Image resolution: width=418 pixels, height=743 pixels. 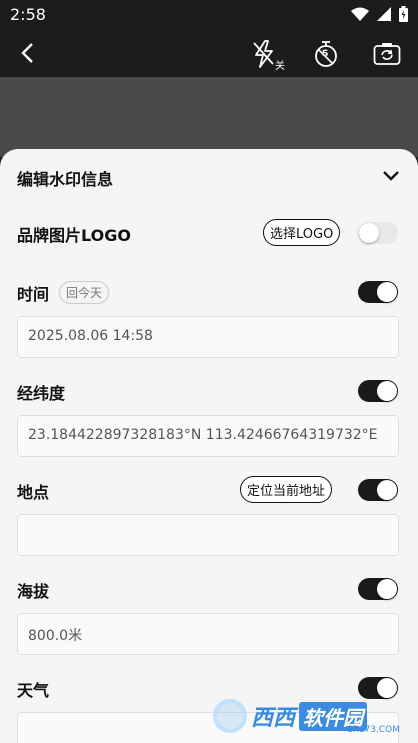 I want to click on status-time: 2:58, so click(x=28, y=14).